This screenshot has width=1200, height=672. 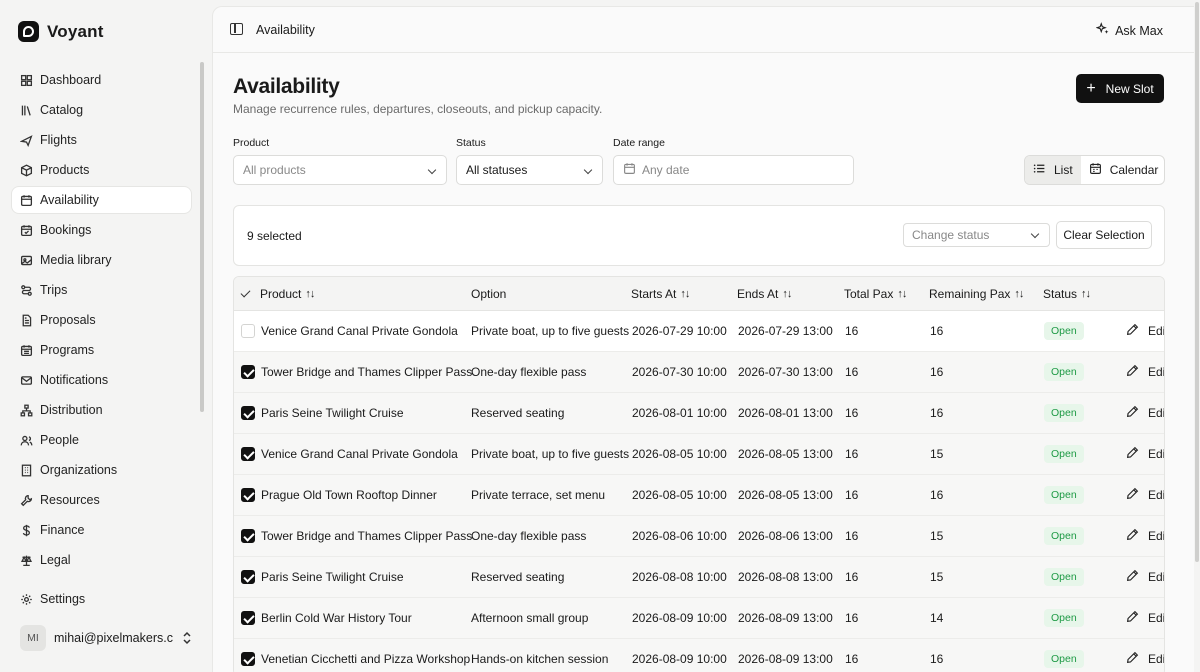 I want to click on sidebar-item-dashboard: Dashboard, so click(x=101, y=80).